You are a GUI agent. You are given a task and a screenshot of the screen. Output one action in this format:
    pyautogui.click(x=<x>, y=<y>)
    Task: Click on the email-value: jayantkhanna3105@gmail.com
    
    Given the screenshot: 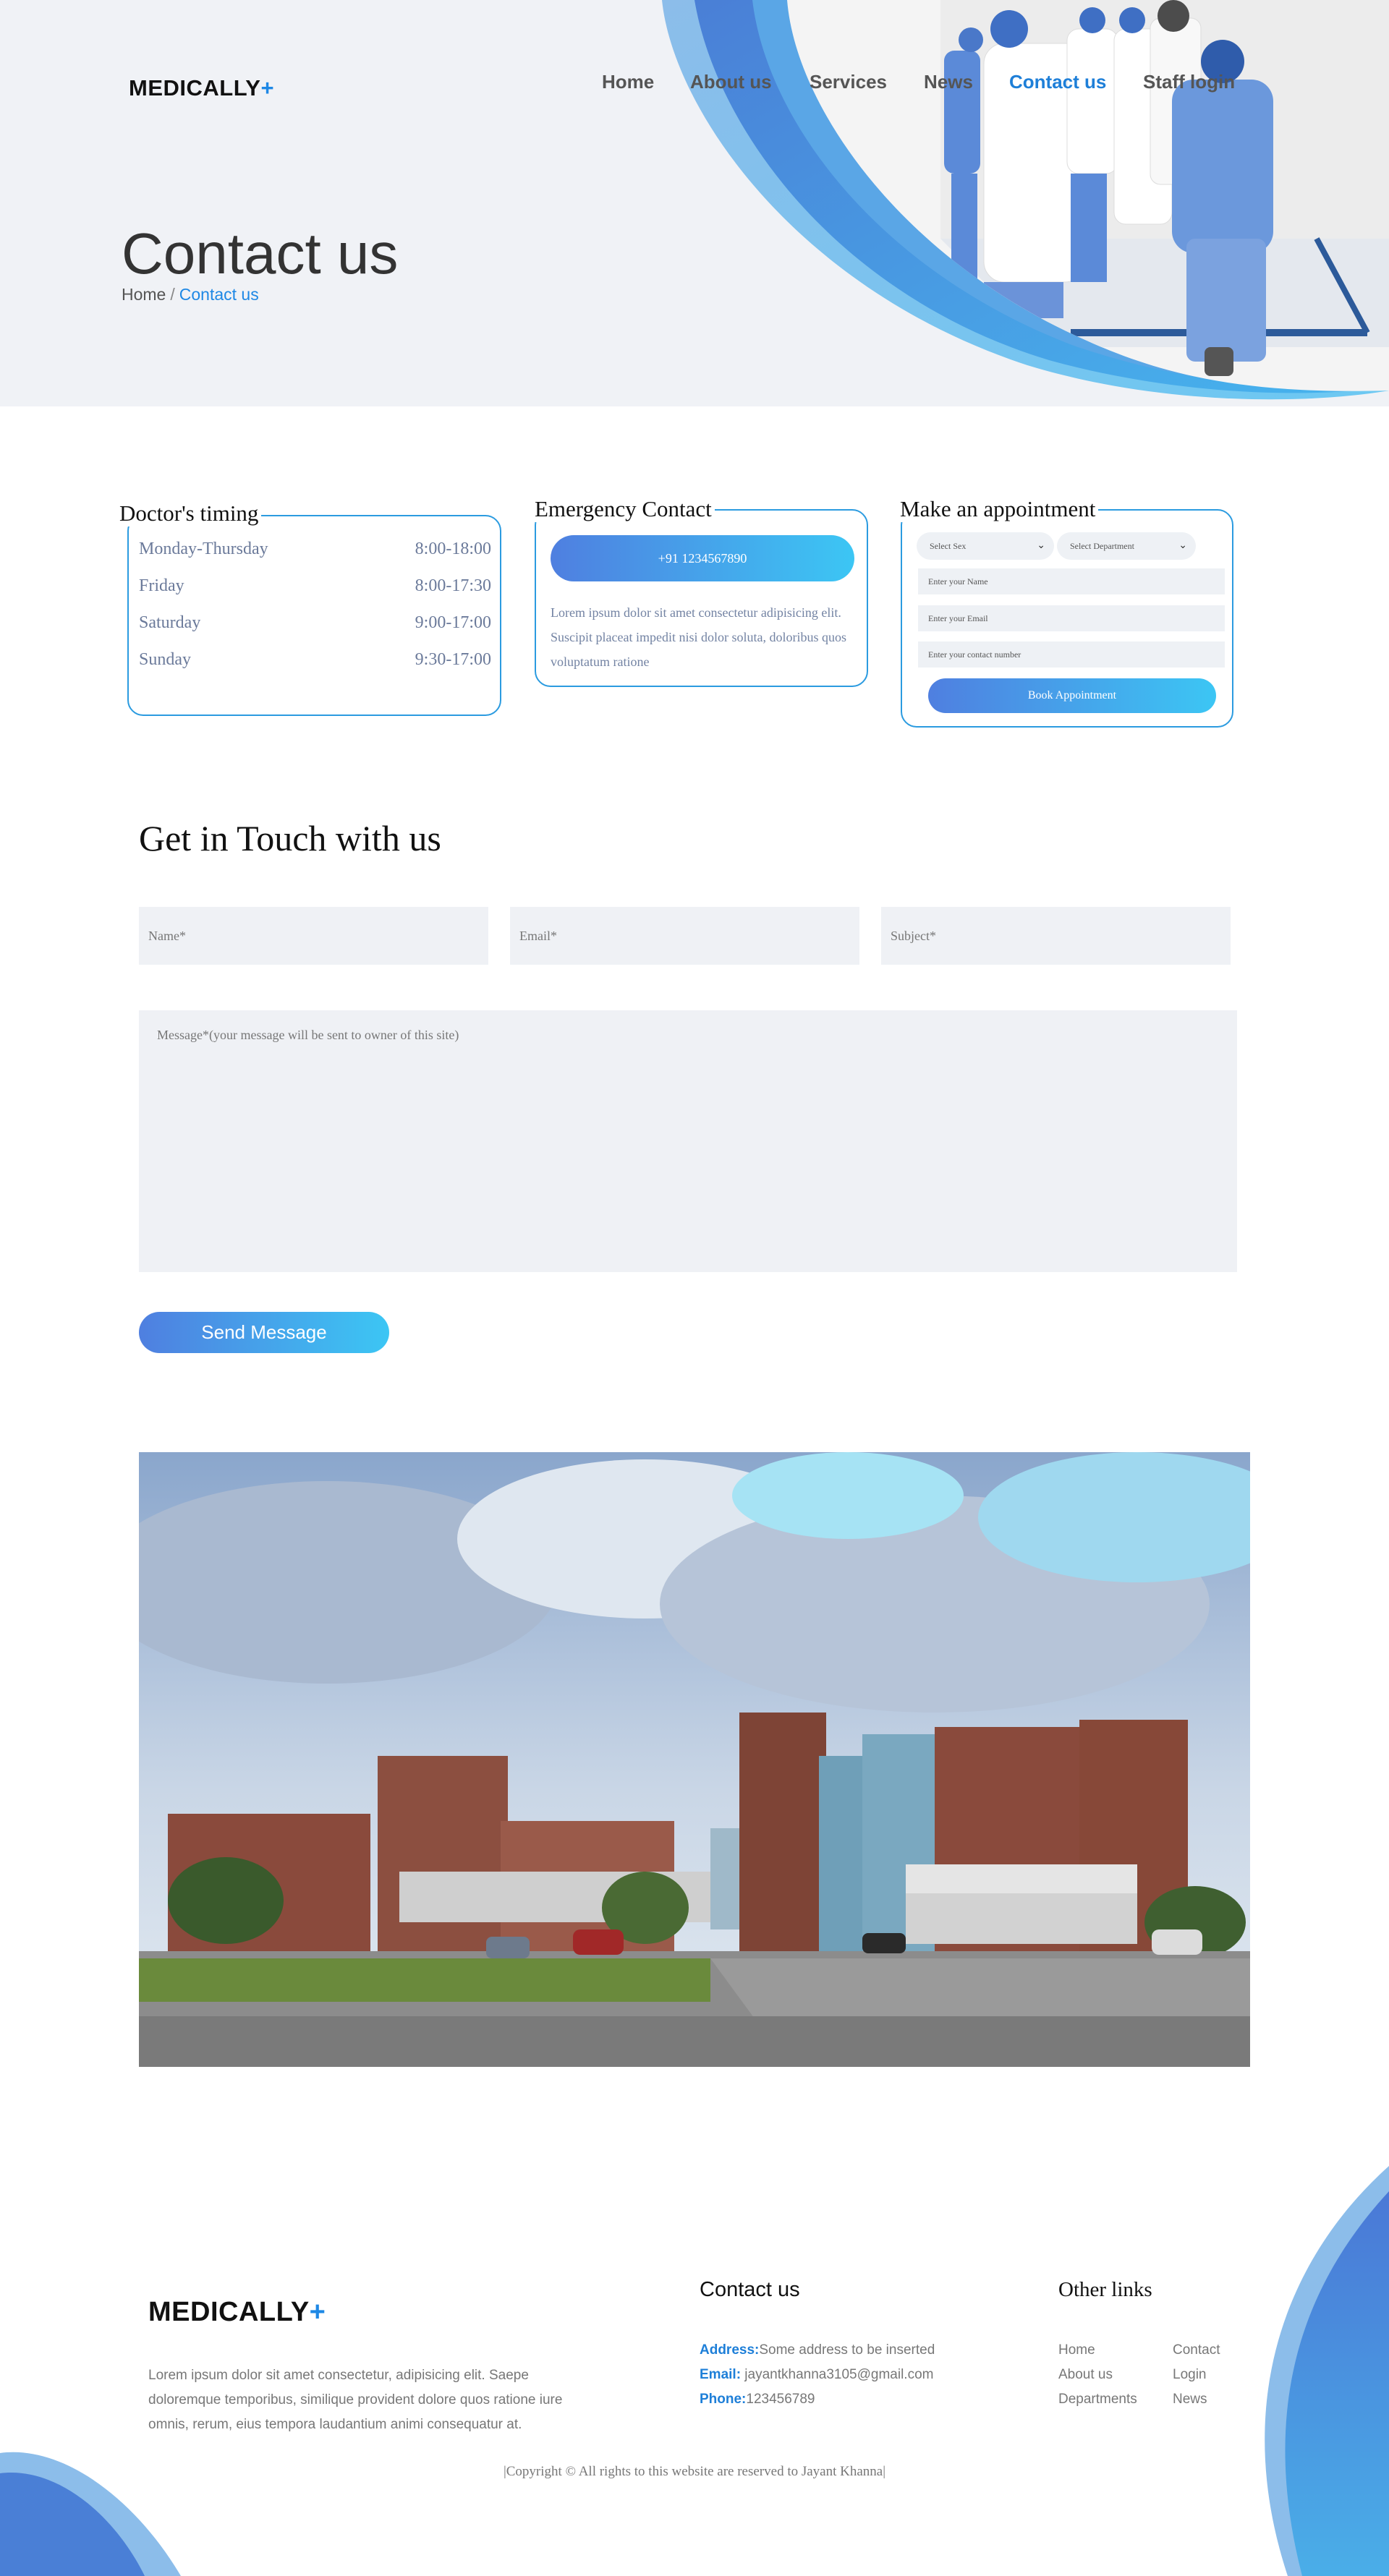 What is the action you would take?
    pyautogui.click(x=837, y=2374)
    